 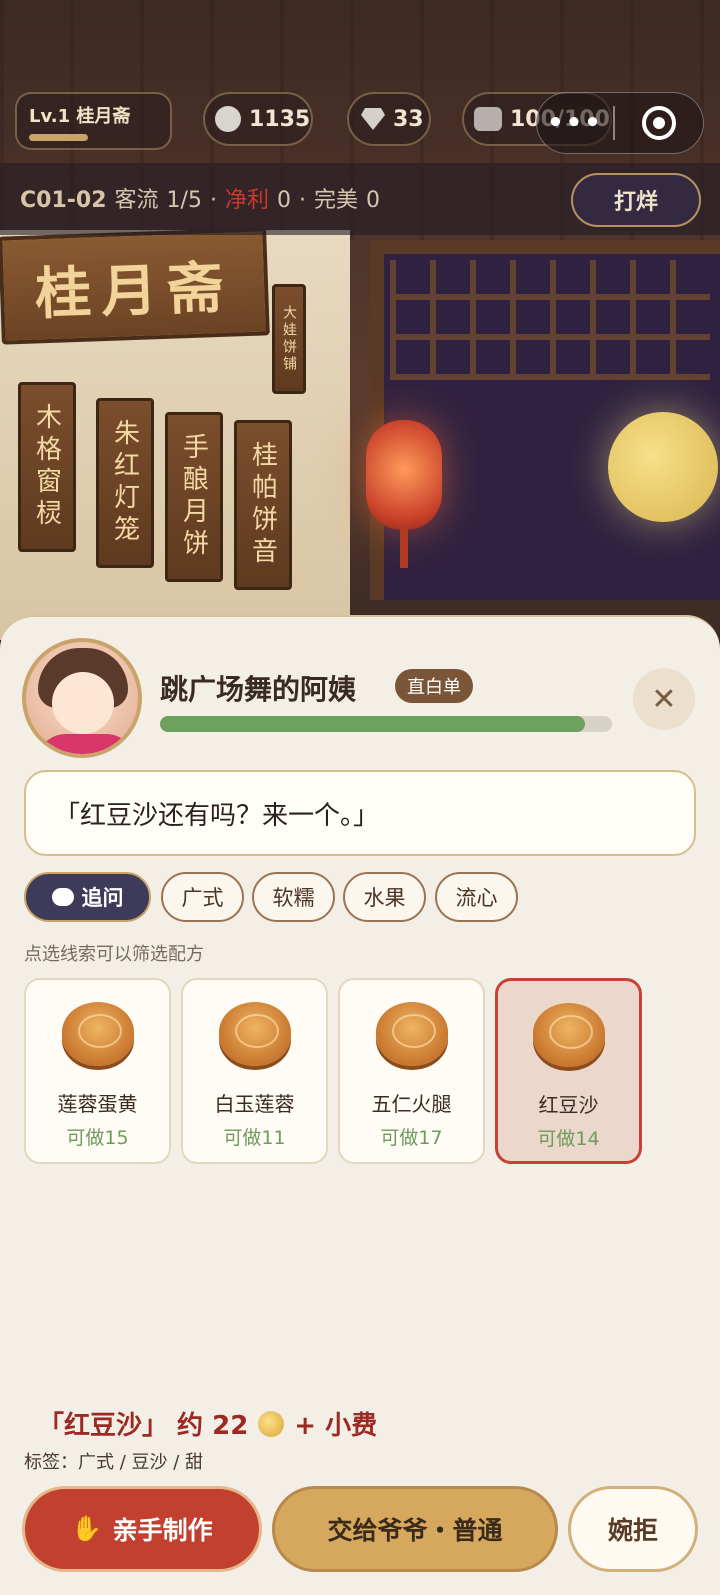 What do you see at coordinates (58, 137) in the screenshot?
I see `level-progress-bar` at bounding box center [58, 137].